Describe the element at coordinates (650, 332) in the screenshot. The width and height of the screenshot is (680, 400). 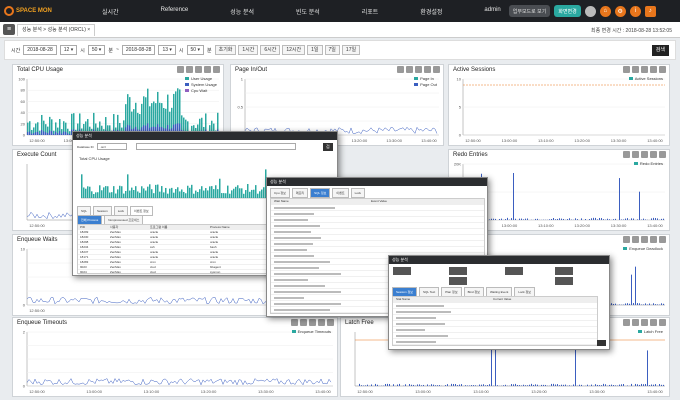
I see `legend-item: Latch Free` at that location.